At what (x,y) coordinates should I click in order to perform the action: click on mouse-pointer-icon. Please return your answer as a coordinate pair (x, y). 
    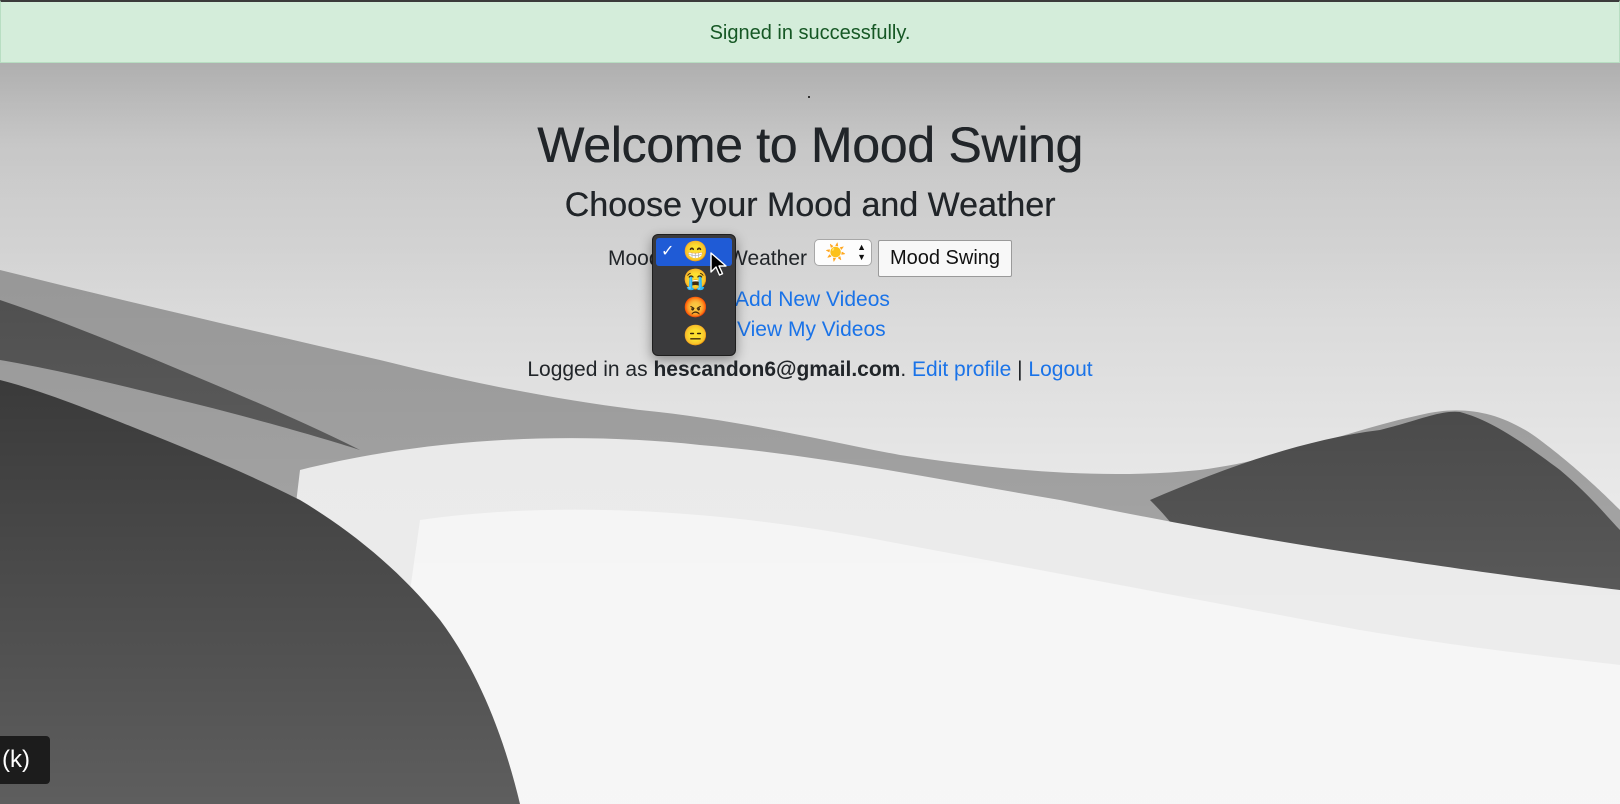
    Looking at the image, I should click on (718, 264).